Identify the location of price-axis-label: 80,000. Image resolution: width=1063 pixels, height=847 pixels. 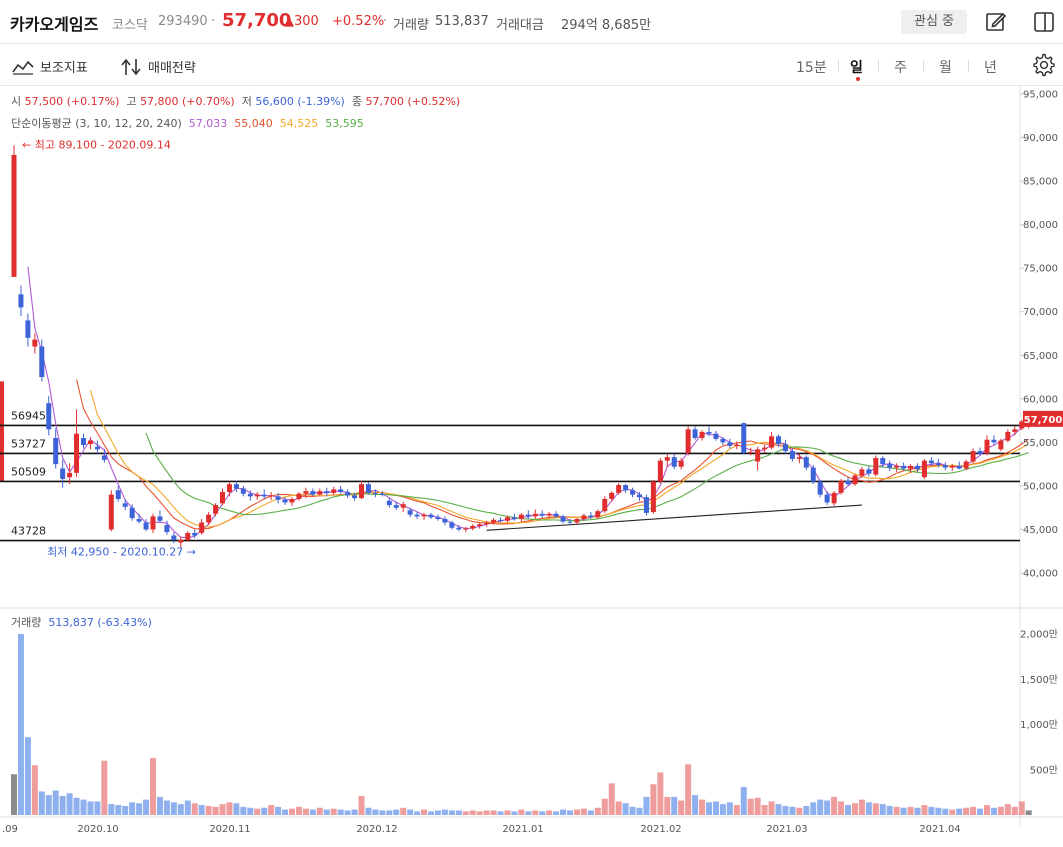
(1040, 225).